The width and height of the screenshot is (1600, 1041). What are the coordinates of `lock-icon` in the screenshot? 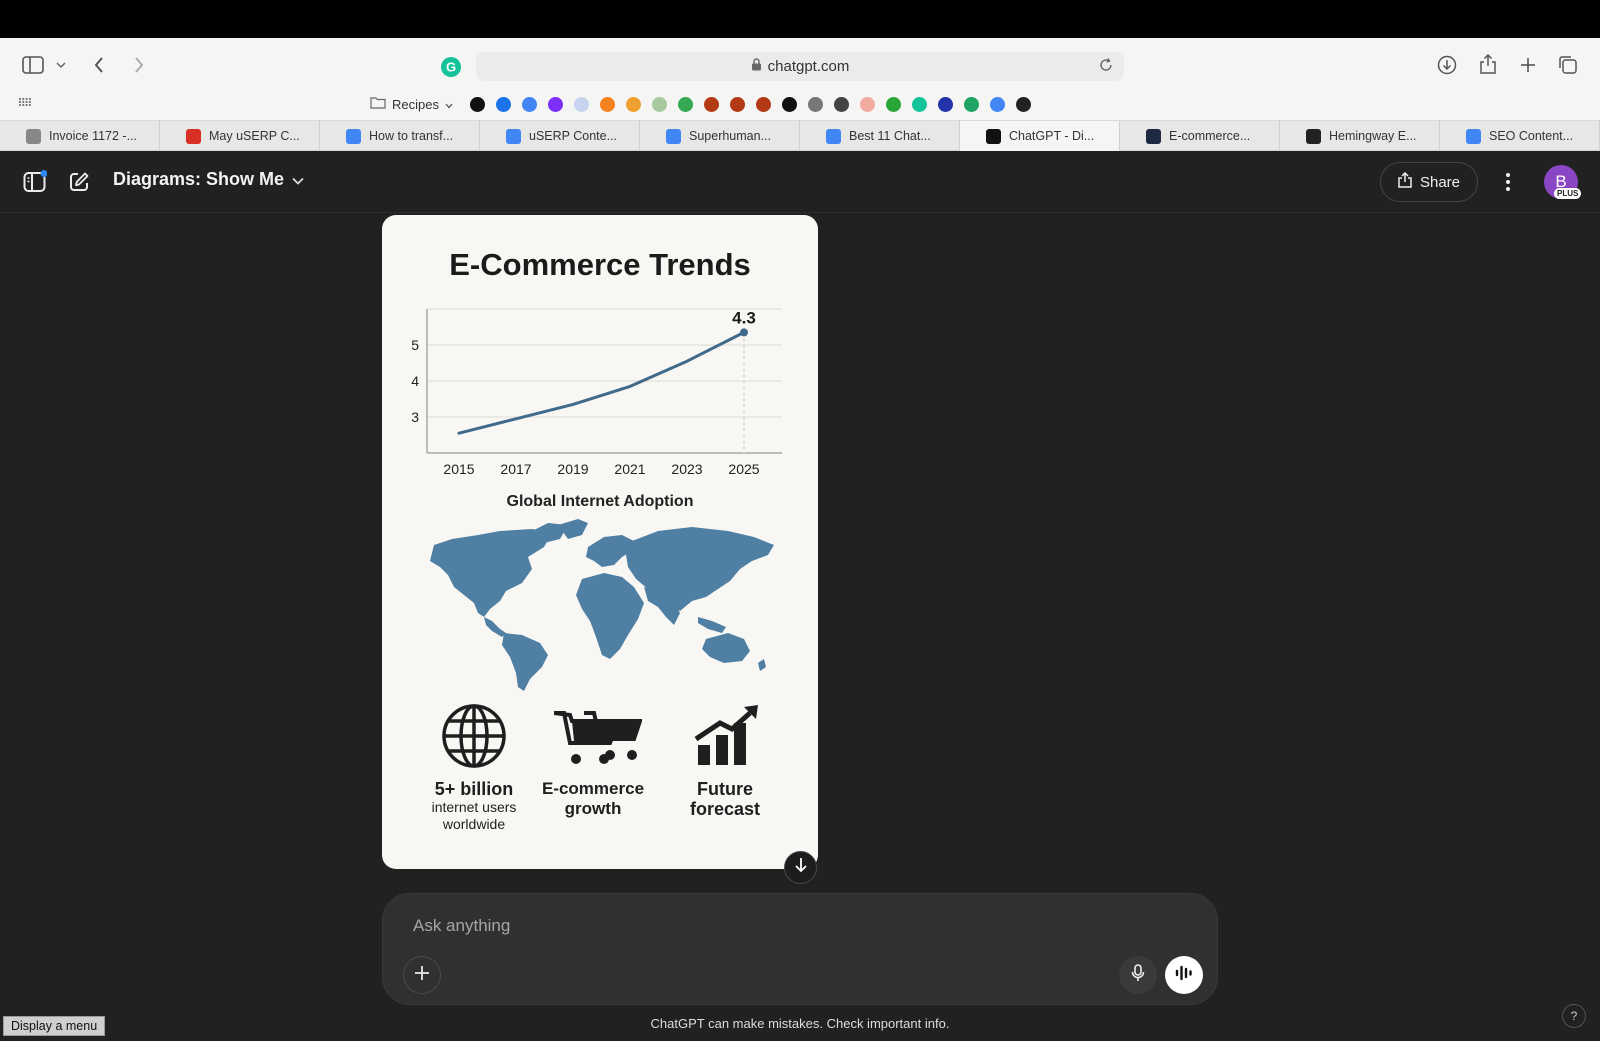 It's located at (756, 66).